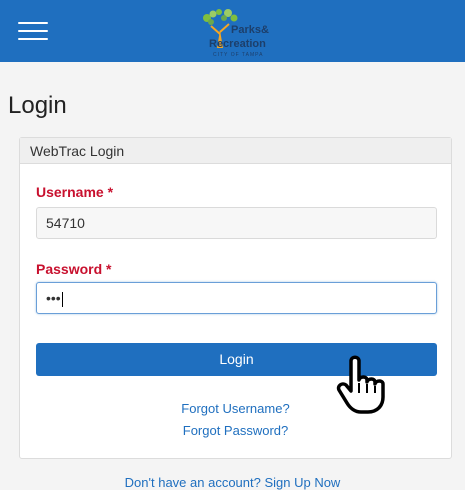 The image size is (465, 490). I want to click on page-title: Login, so click(37, 105).